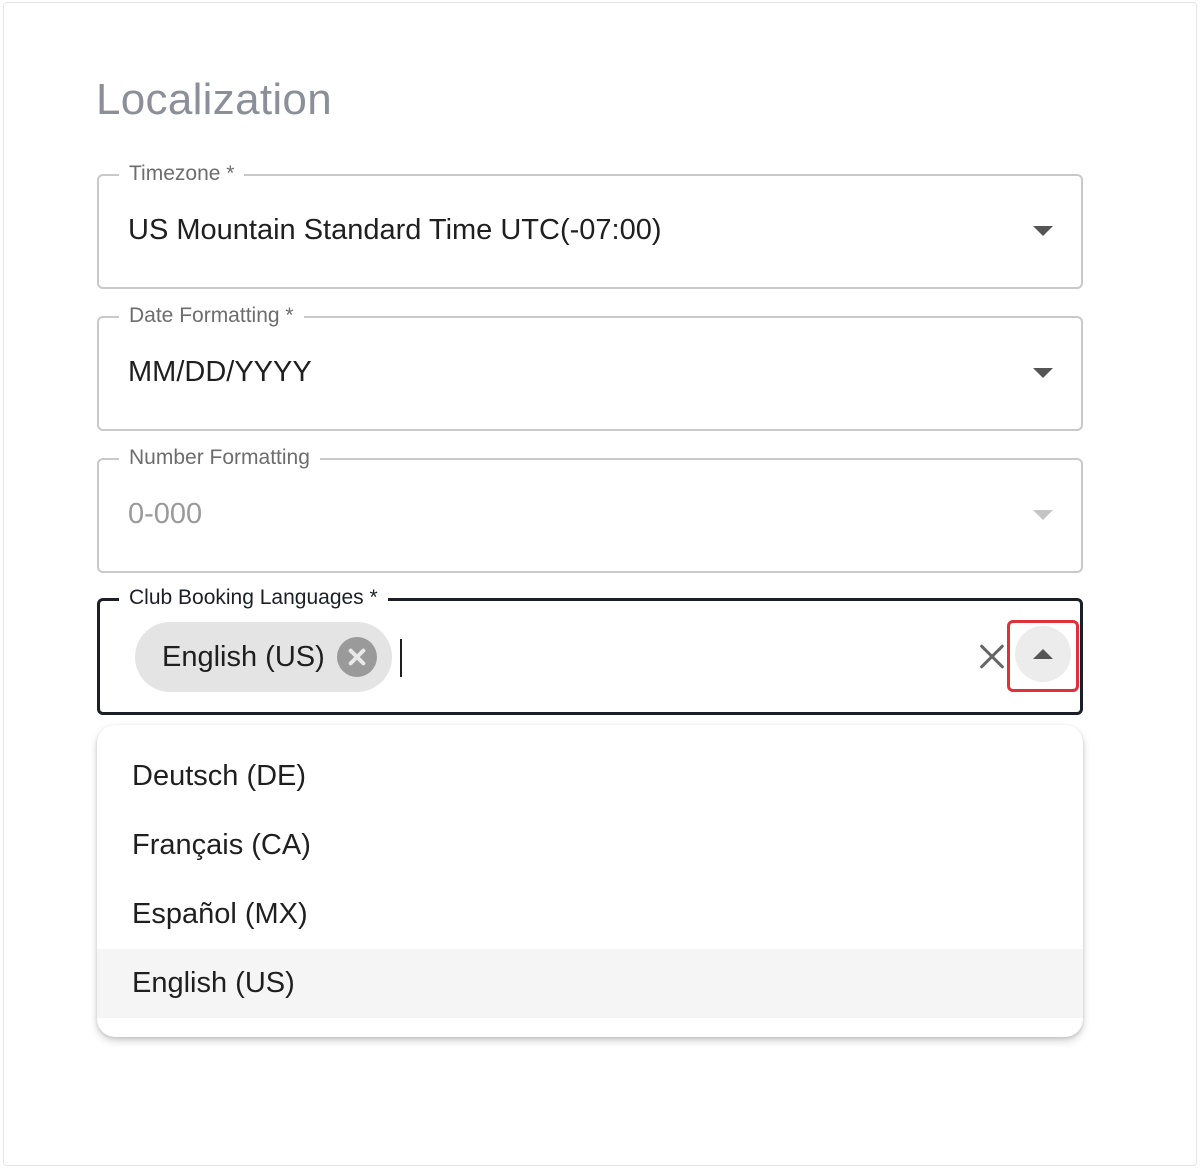 The width and height of the screenshot is (1200, 1169). I want to click on number-formatting-value: 0-000, so click(165, 514).